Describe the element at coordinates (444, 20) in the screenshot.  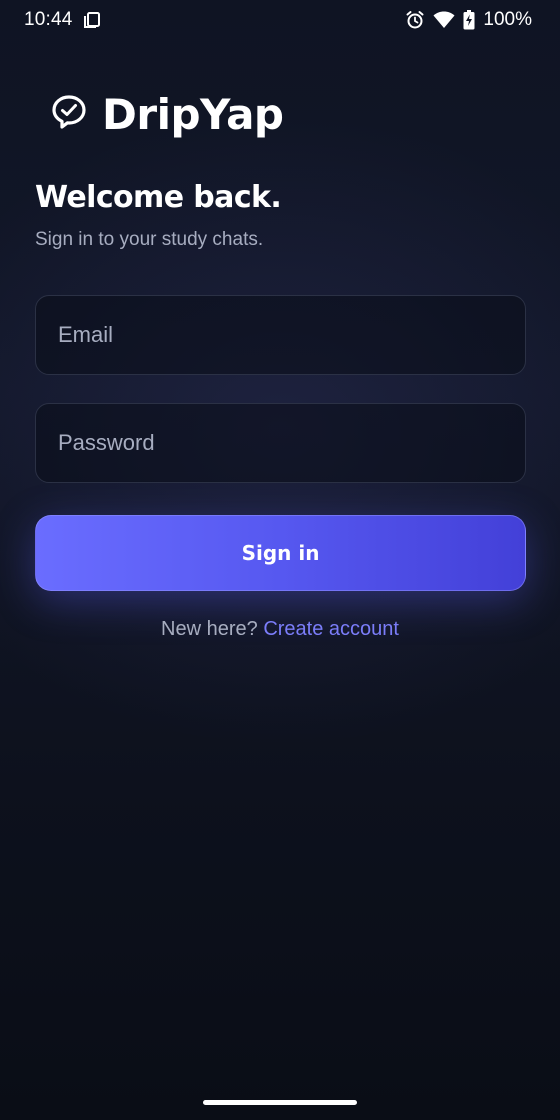
I see `wifi-icon` at that location.